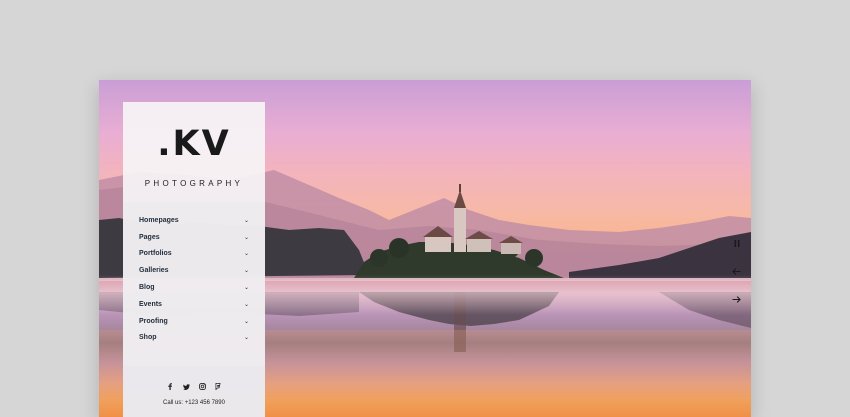  What do you see at coordinates (148, 338) in the screenshot?
I see `menu-item-label: Shop` at bounding box center [148, 338].